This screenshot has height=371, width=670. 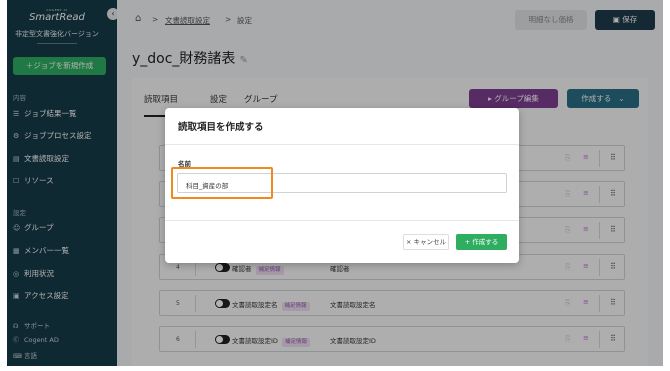 What do you see at coordinates (426, 242) in the screenshot?
I see `cancel-button: × キャンセル` at bounding box center [426, 242].